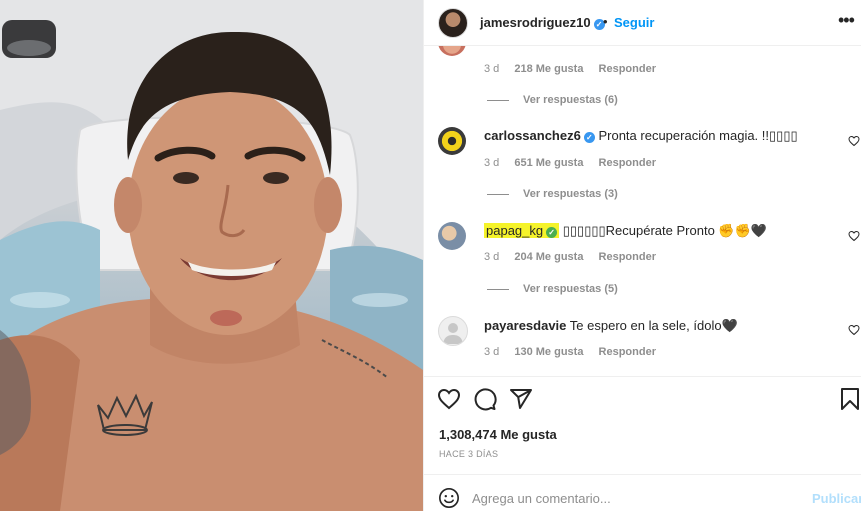 The width and height of the screenshot is (861, 512). I want to click on view-replies-button: Ver respuestas (6), so click(552, 100).